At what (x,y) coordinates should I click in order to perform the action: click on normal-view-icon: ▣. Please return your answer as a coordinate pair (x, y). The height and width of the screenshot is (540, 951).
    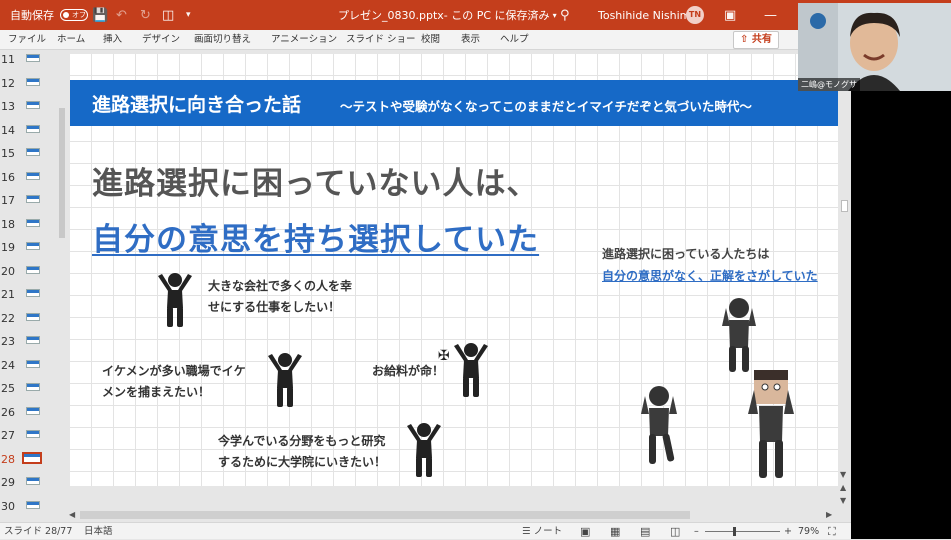
    Looking at the image, I should click on (585, 531).